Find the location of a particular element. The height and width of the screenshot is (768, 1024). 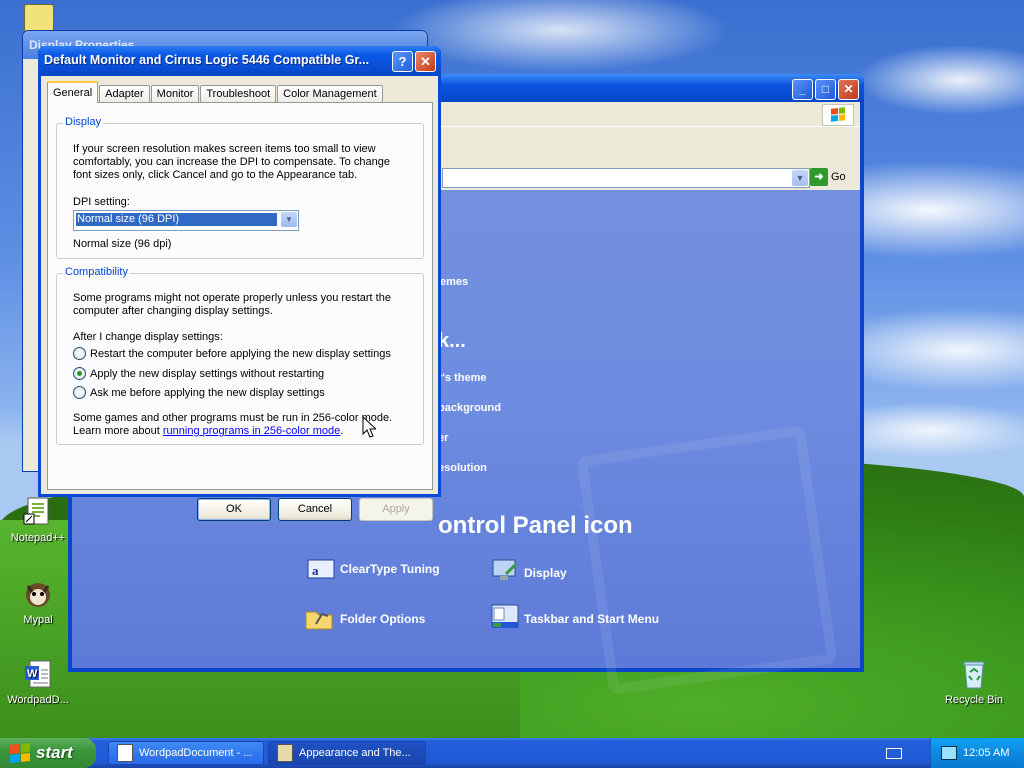

clock: 12:05 AM is located at coordinates (986, 753).